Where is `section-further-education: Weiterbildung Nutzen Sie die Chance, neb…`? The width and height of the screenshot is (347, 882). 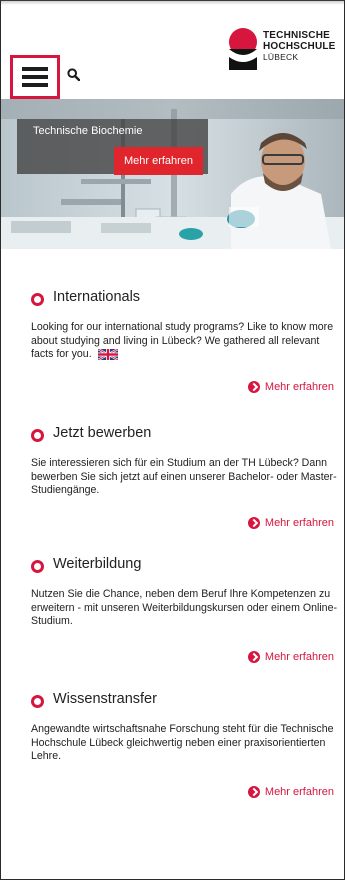
section-further-education: Weiterbildung Nutzen Sie die Chance, neb… is located at coordinates (186, 609).